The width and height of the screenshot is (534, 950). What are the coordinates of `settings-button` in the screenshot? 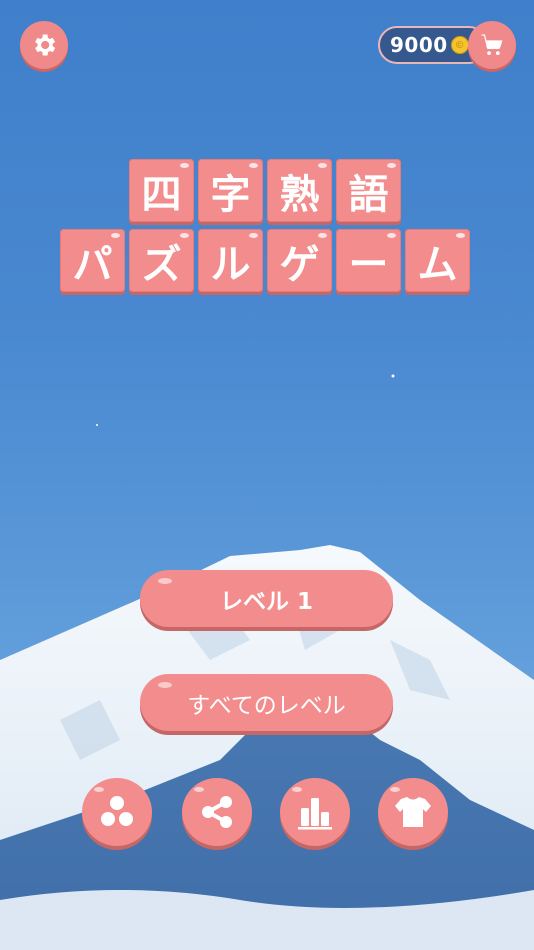 It's located at (44, 45).